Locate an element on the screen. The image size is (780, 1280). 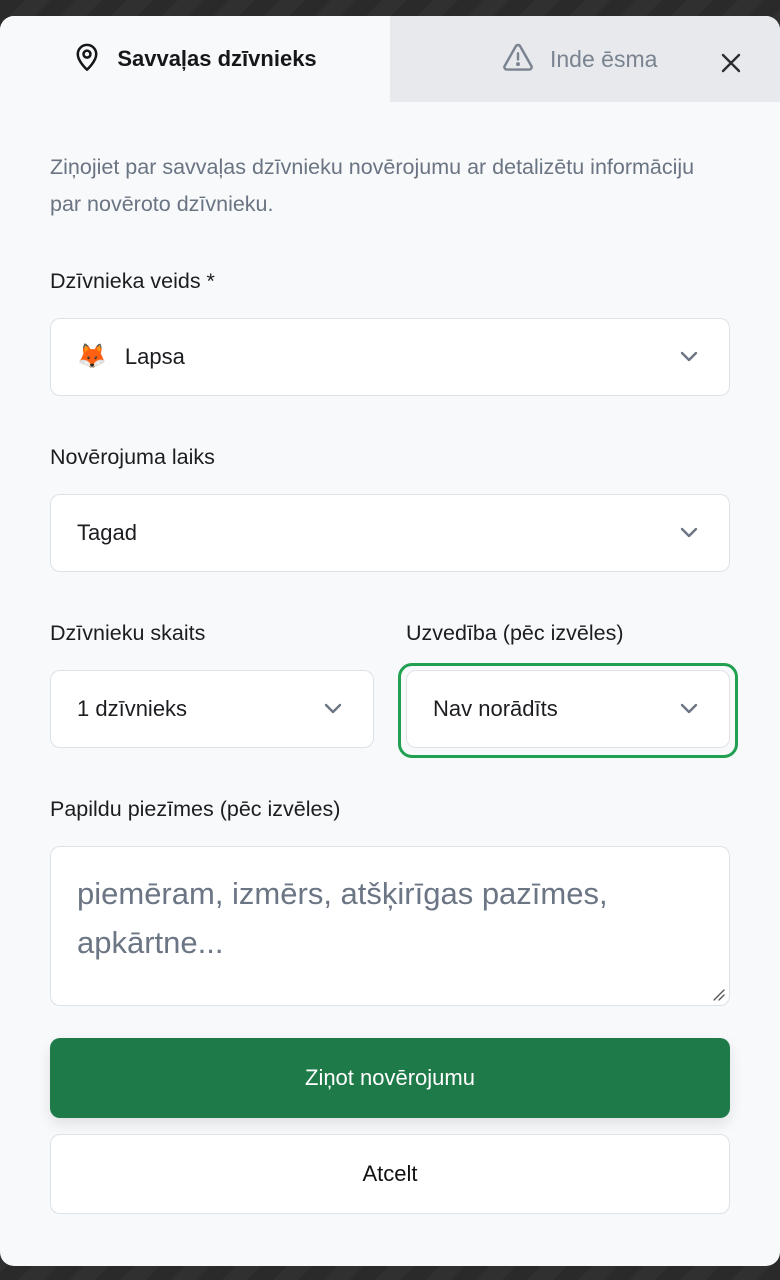
resize-handle-icon is located at coordinates (718, 994).